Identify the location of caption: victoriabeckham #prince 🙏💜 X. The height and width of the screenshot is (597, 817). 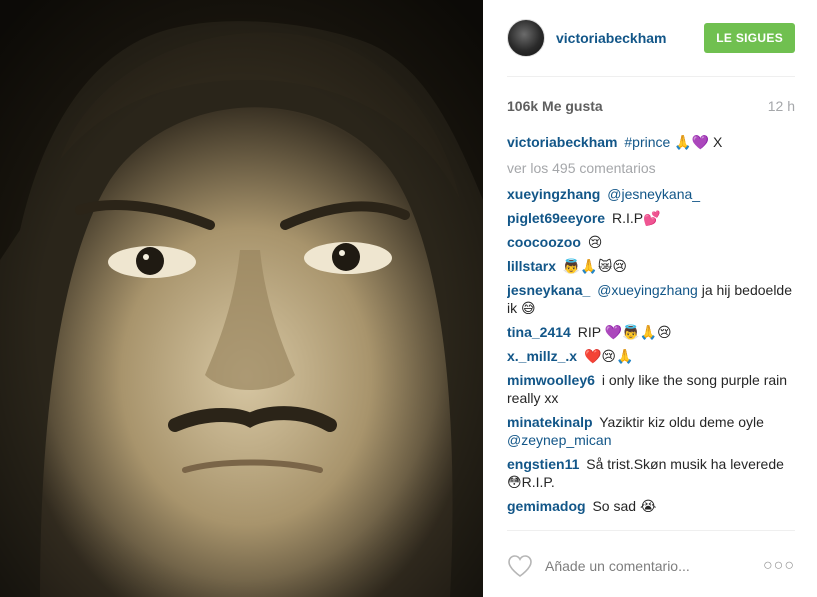
(652, 142).